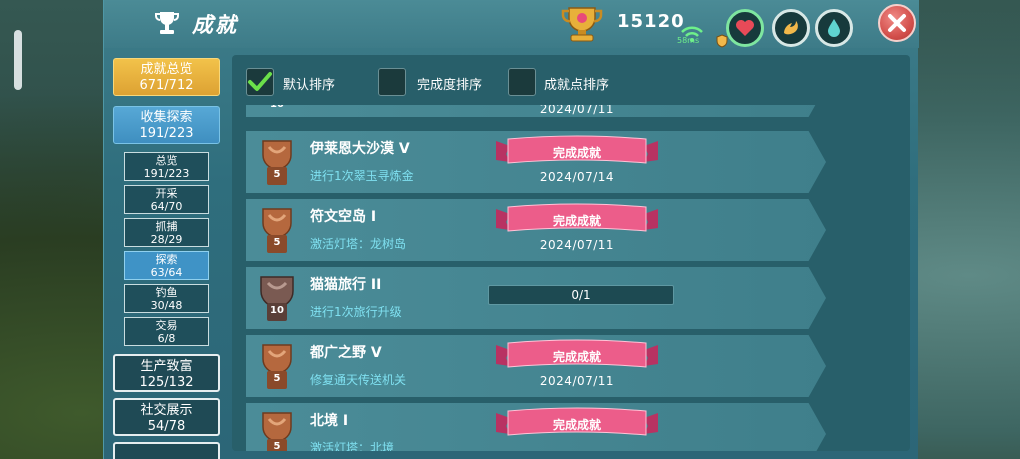 This screenshot has height=459, width=1020. I want to click on health-button, so click(745, 28).